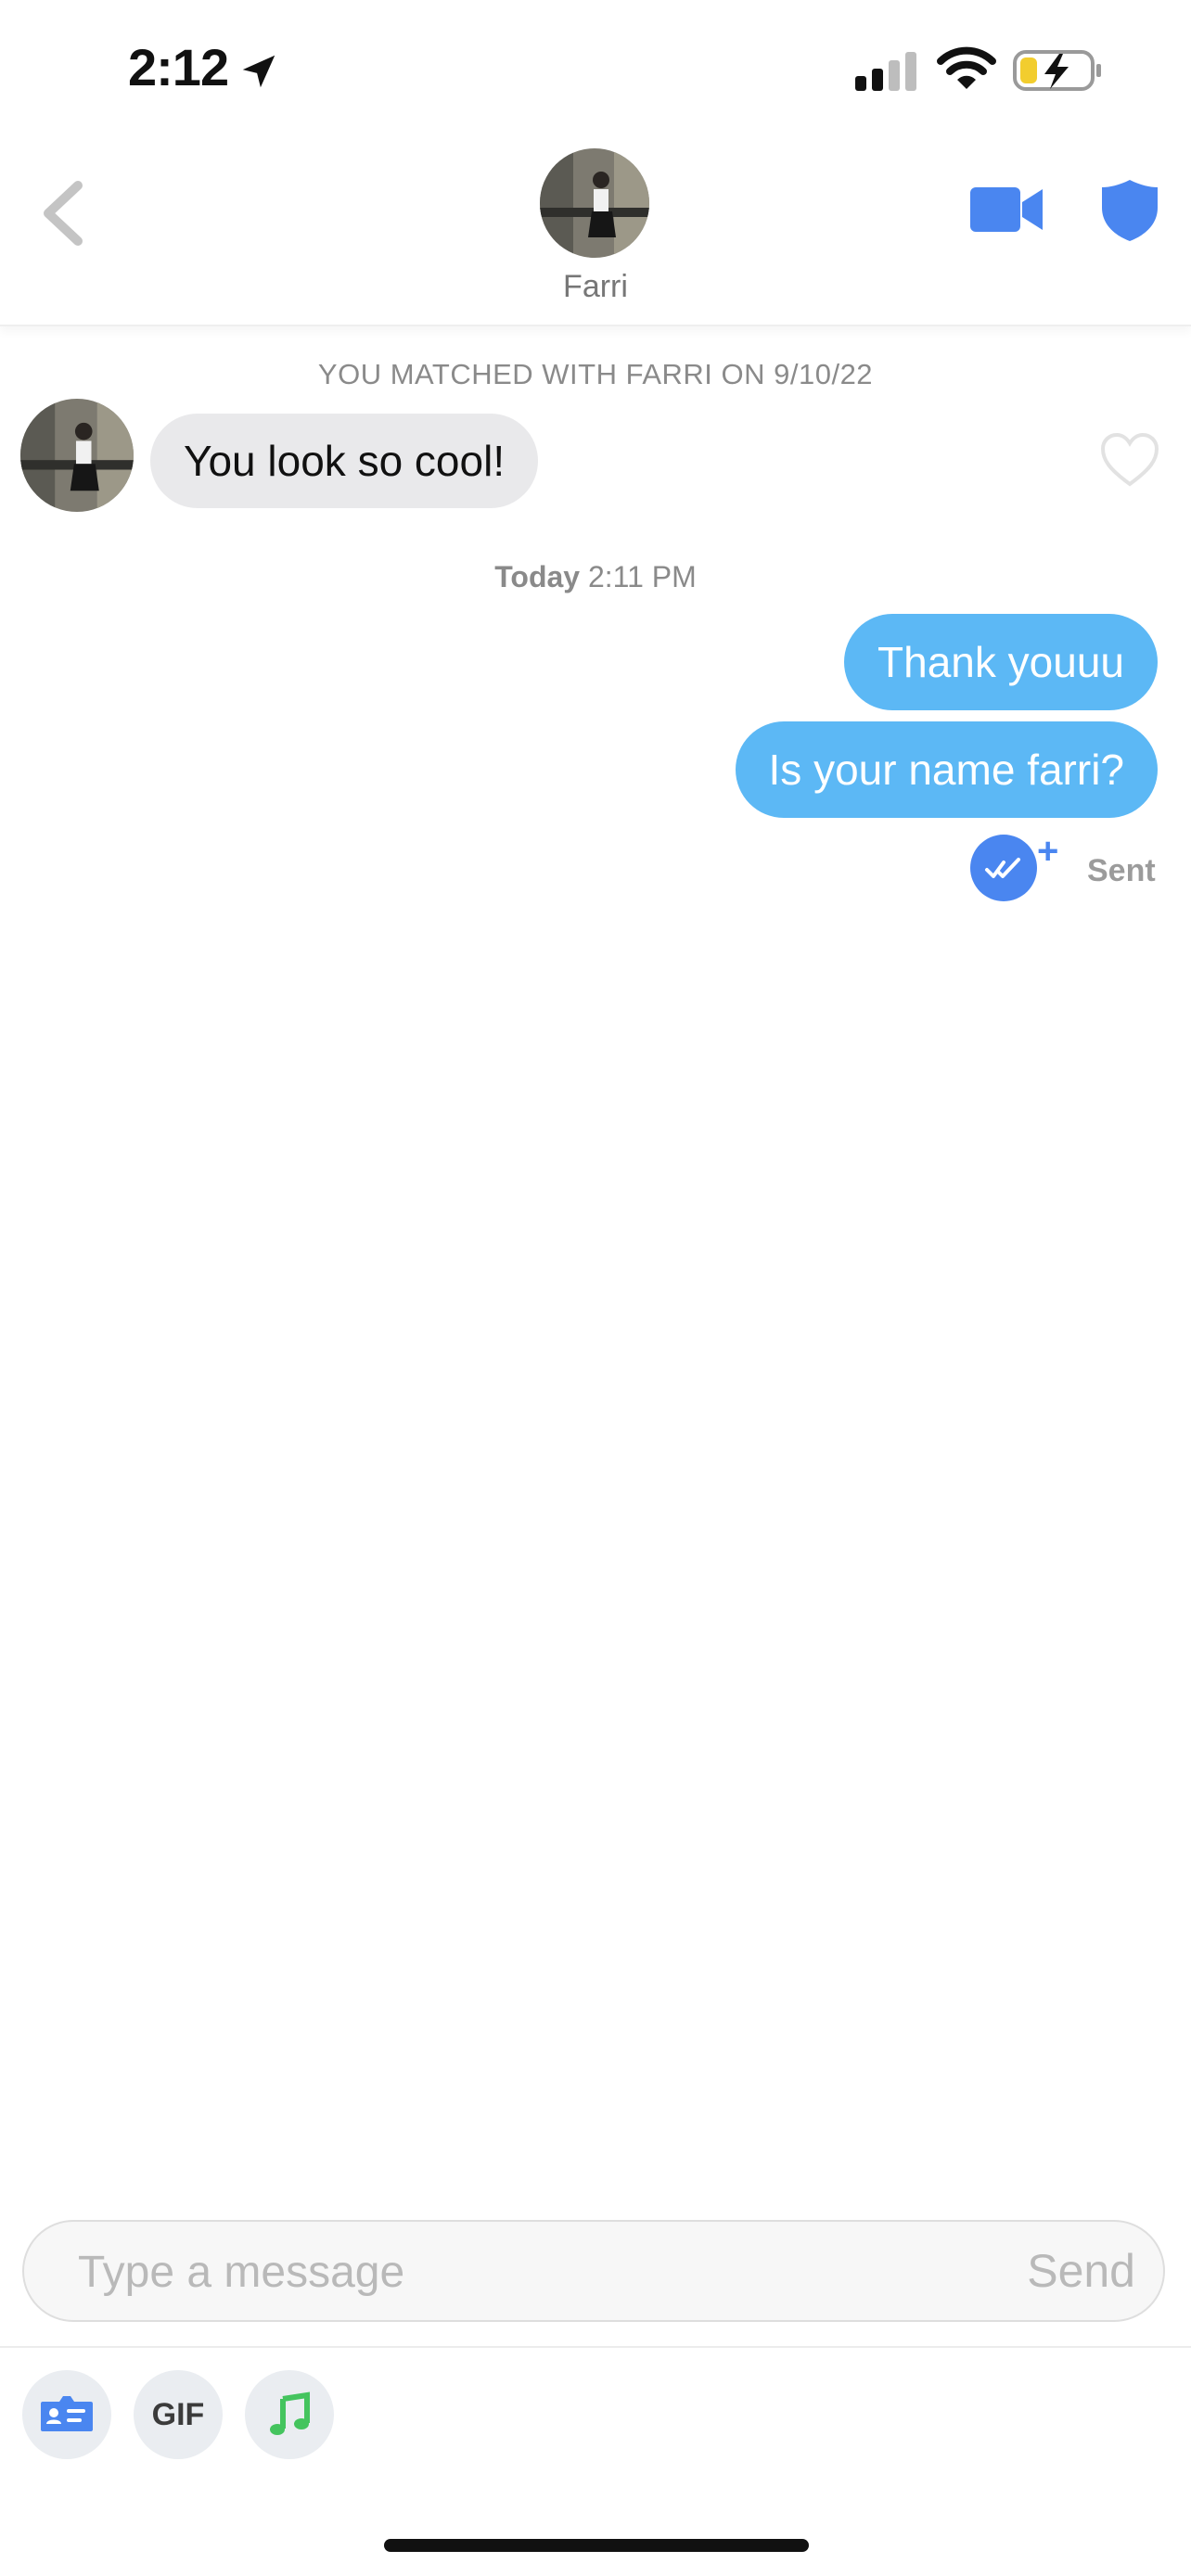  What do you see at coordinates (1047, 852) in the screenshot?
I see `plus-icon: +` at bounding box center [1047, 852].